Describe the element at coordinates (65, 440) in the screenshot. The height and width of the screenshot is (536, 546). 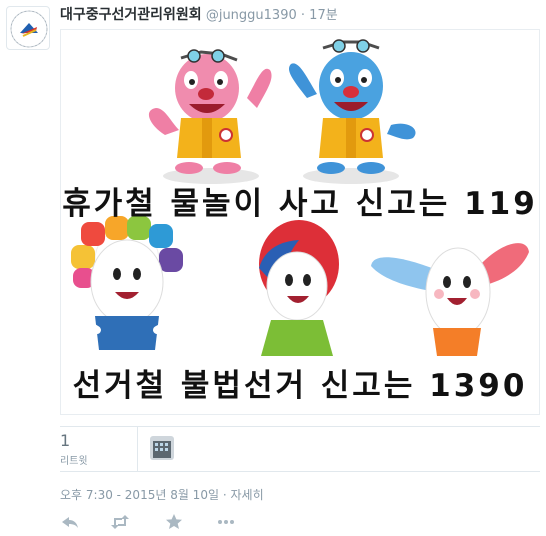
I see `retweet-count: 1` at that location.